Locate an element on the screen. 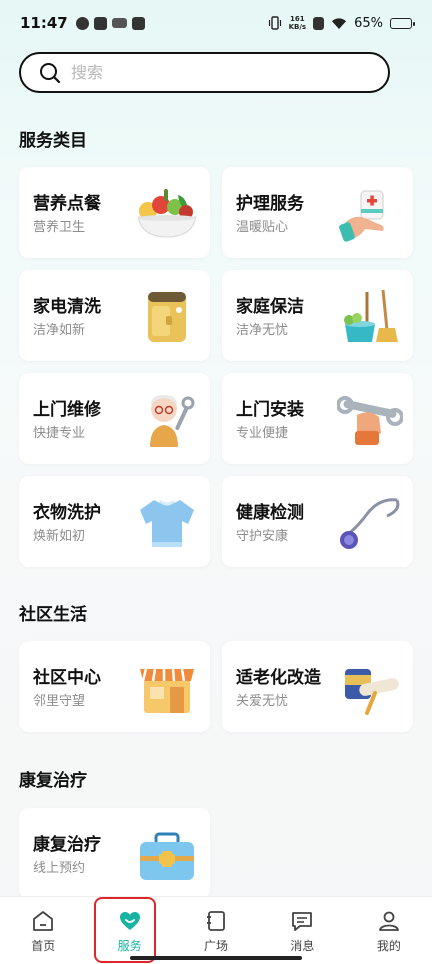 The image size is (432, 964). notification-icons is located at coordinates (110, 23).